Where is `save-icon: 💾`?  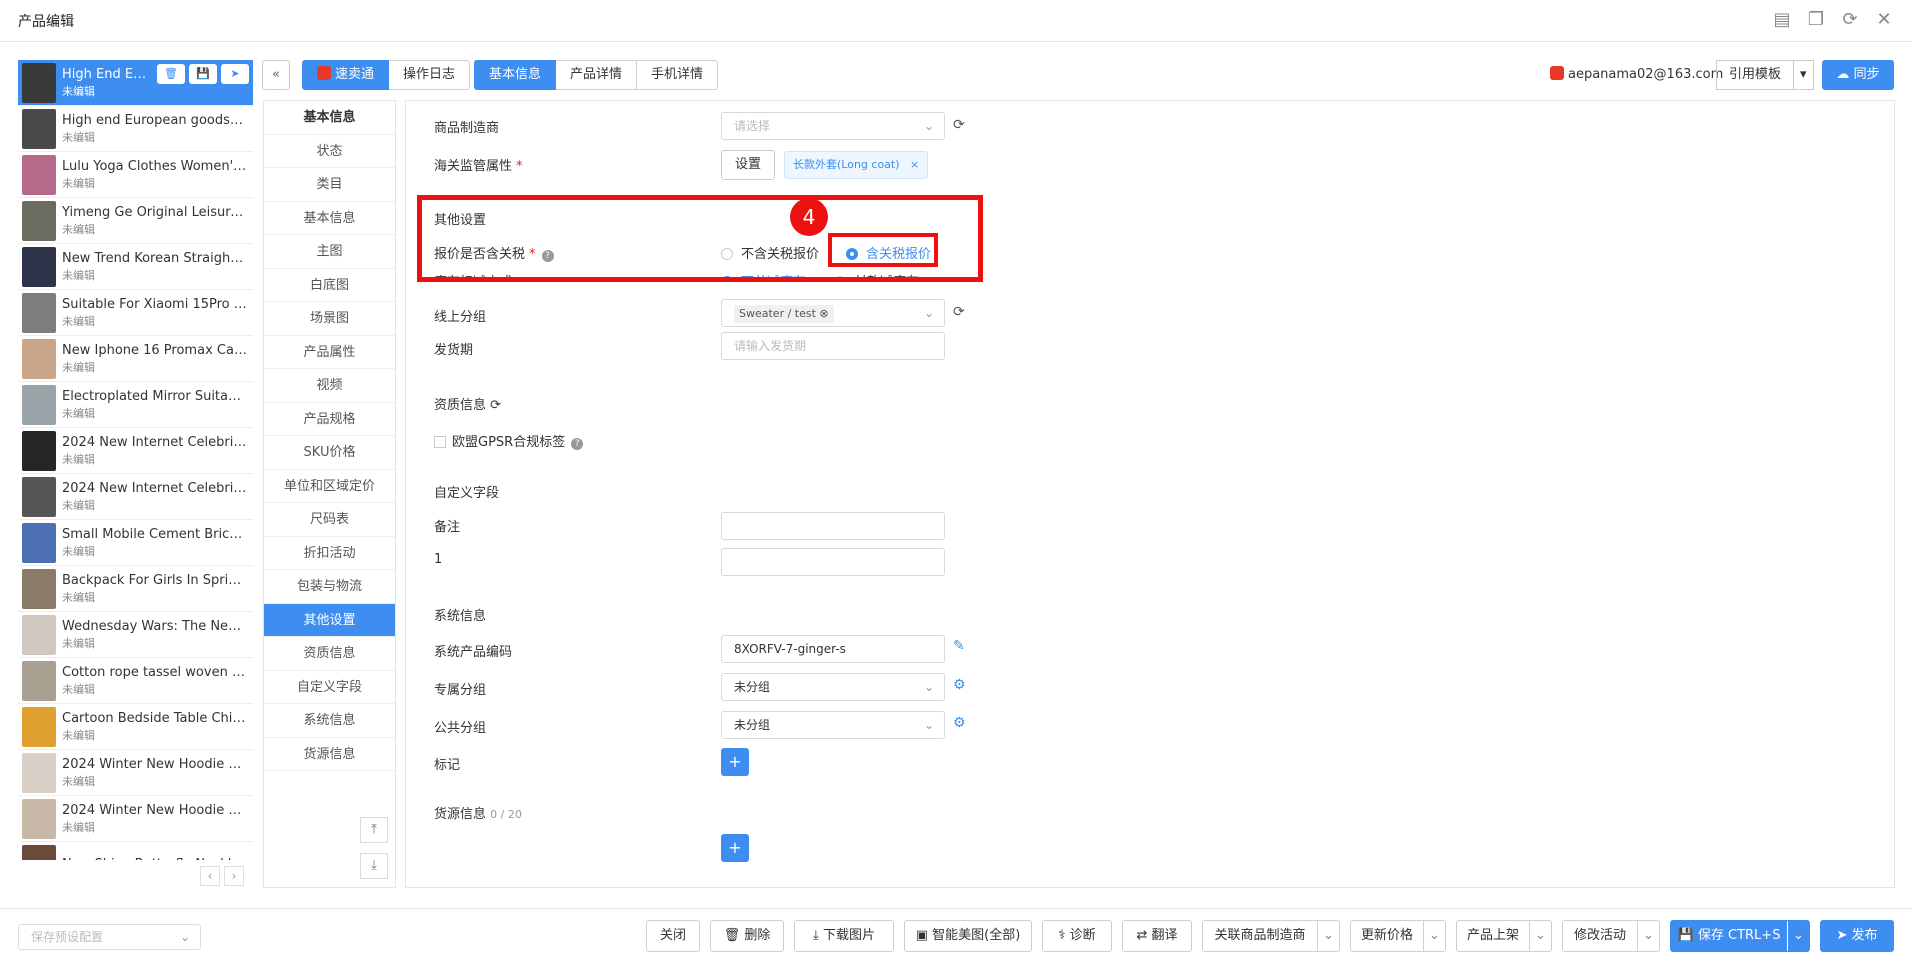
save-icon: 💾 is located at coordinates (203, 74).